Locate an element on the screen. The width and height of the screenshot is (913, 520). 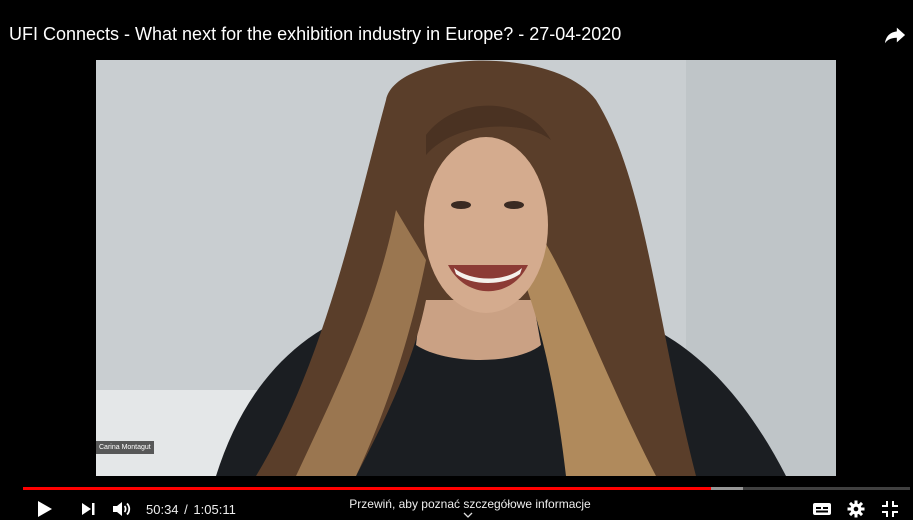
share-arrow-icon is located at coordinates (895, 35).